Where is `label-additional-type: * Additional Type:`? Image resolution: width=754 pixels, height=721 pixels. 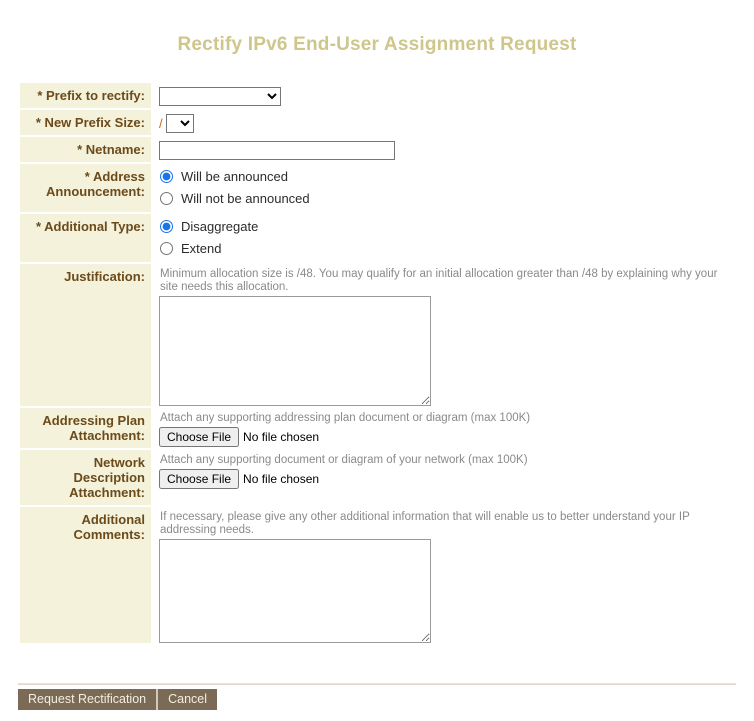 label-additional-type: * Additional Type: is located at coordinates (85, 238).